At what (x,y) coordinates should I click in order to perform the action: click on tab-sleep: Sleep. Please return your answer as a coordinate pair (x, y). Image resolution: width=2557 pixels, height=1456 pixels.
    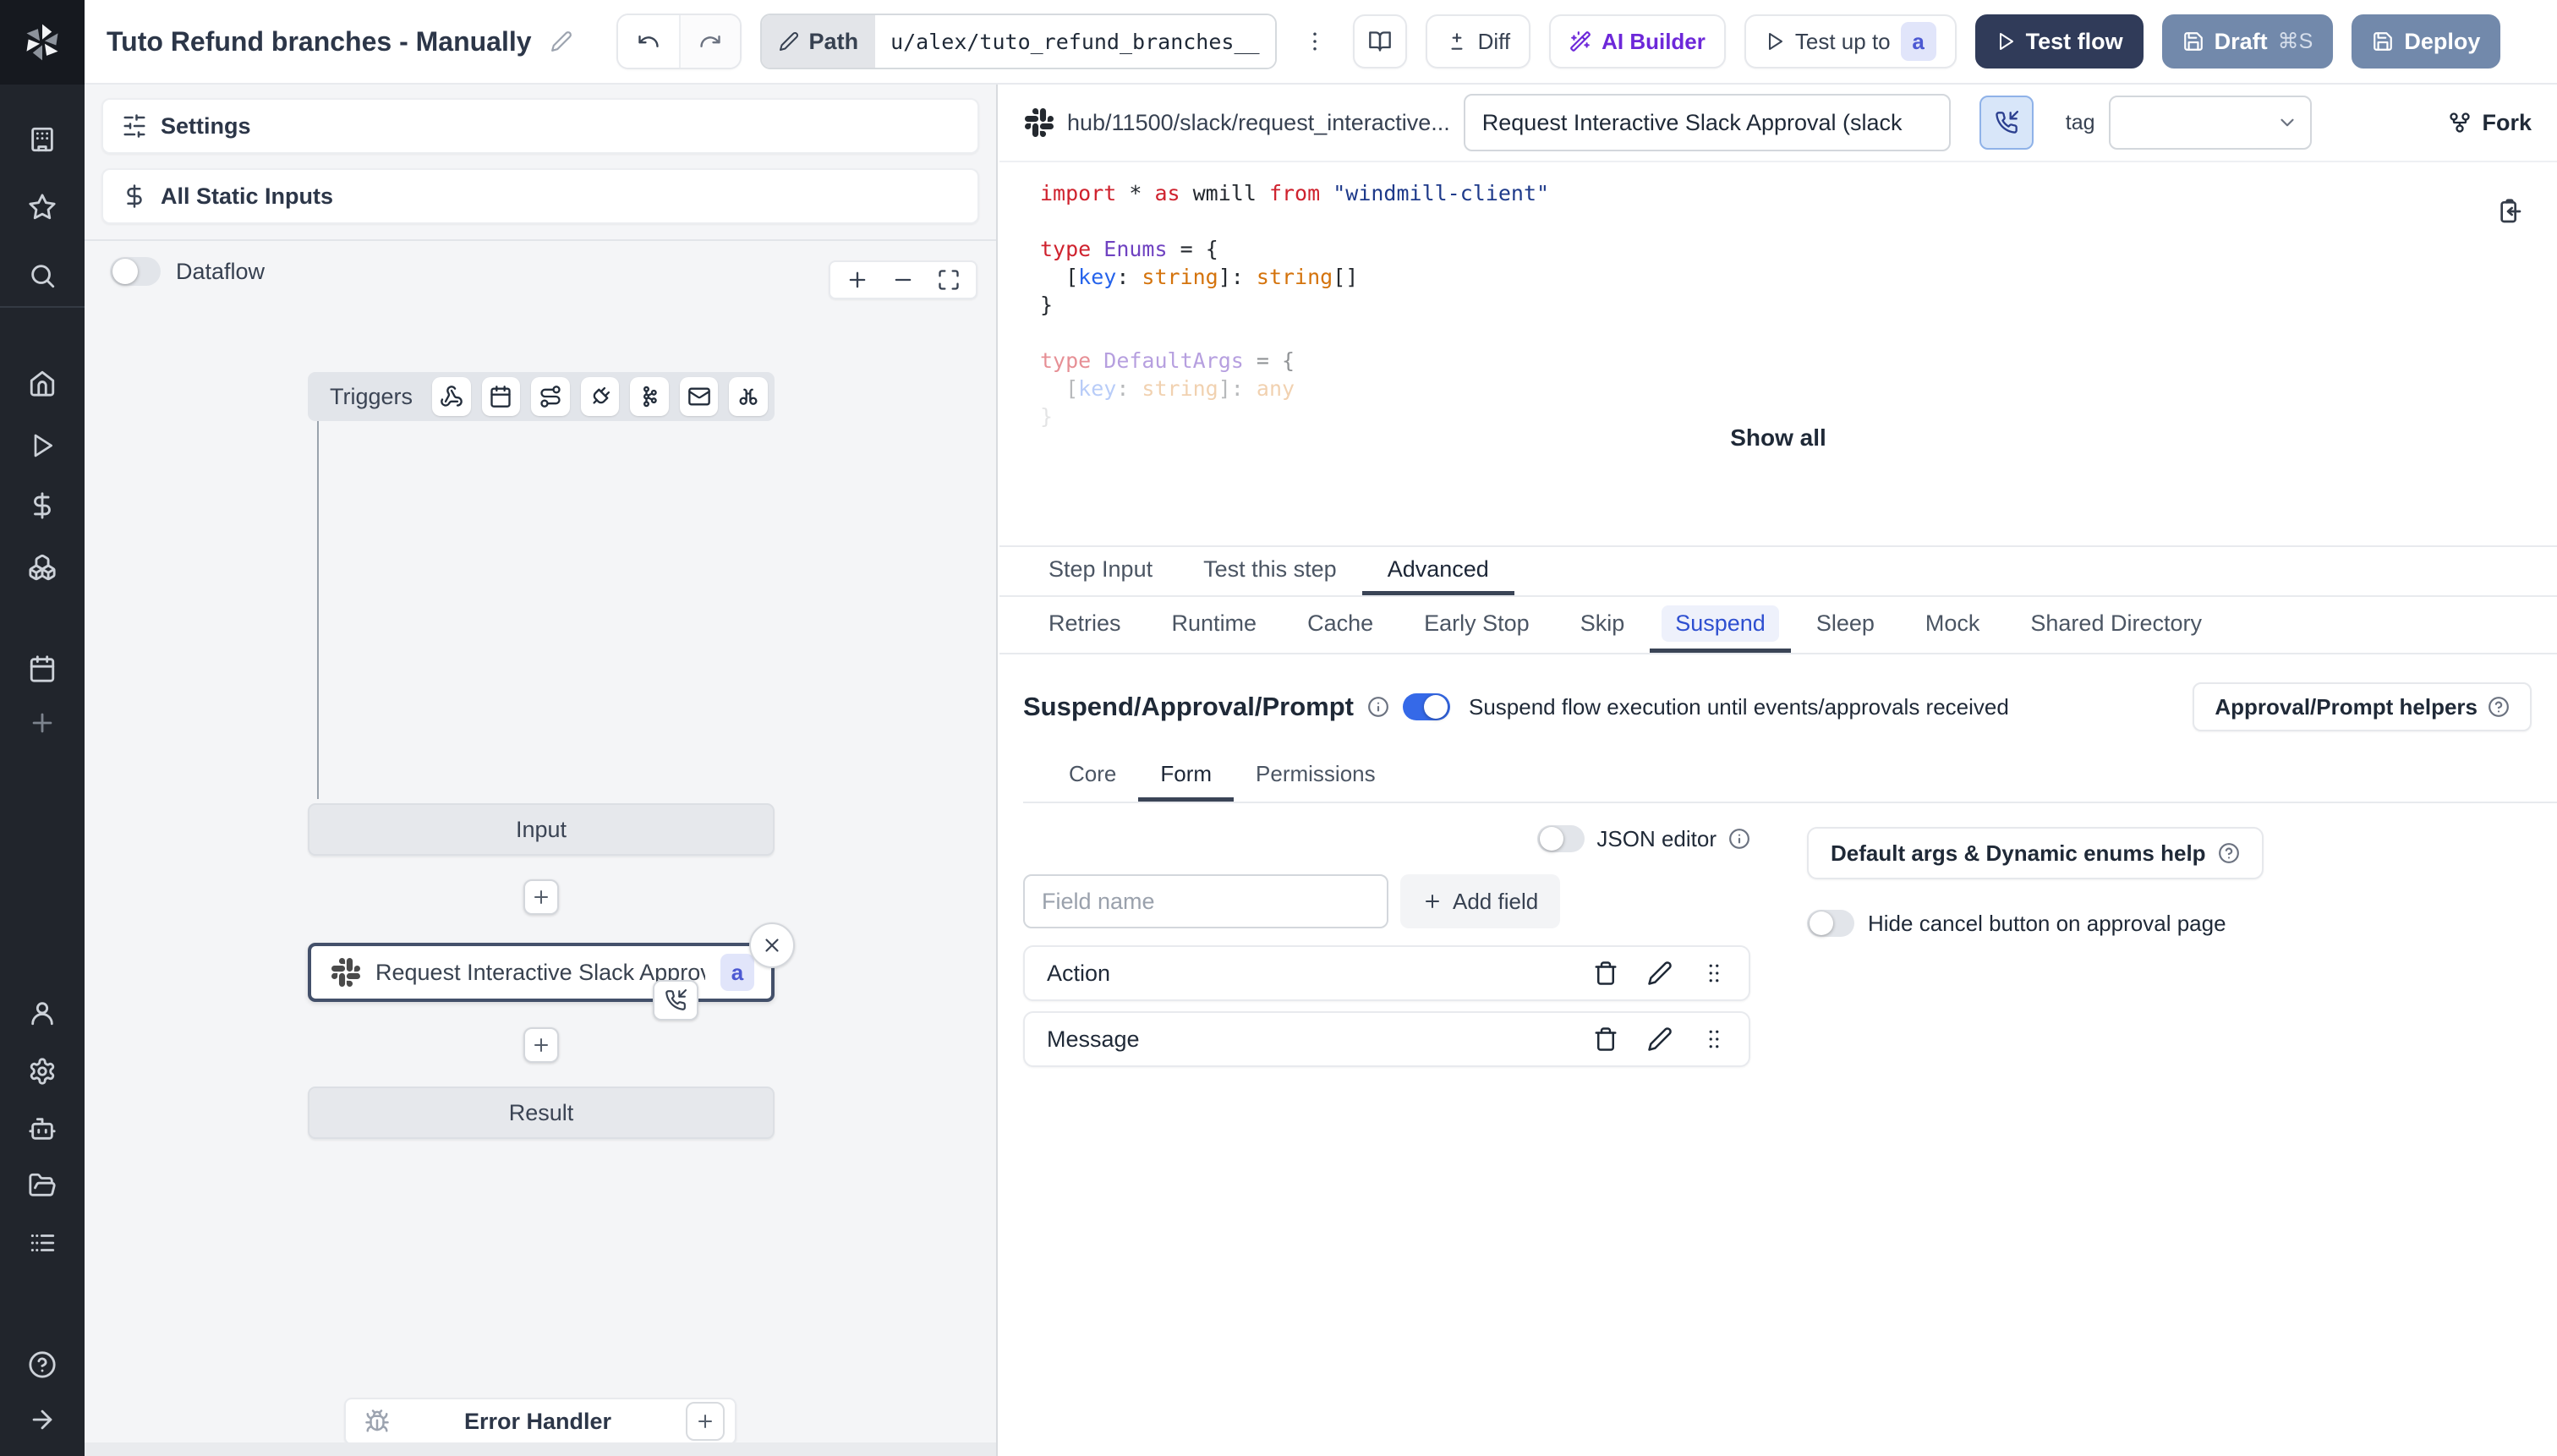
    Looking at the image, I should click on (1845, 626).